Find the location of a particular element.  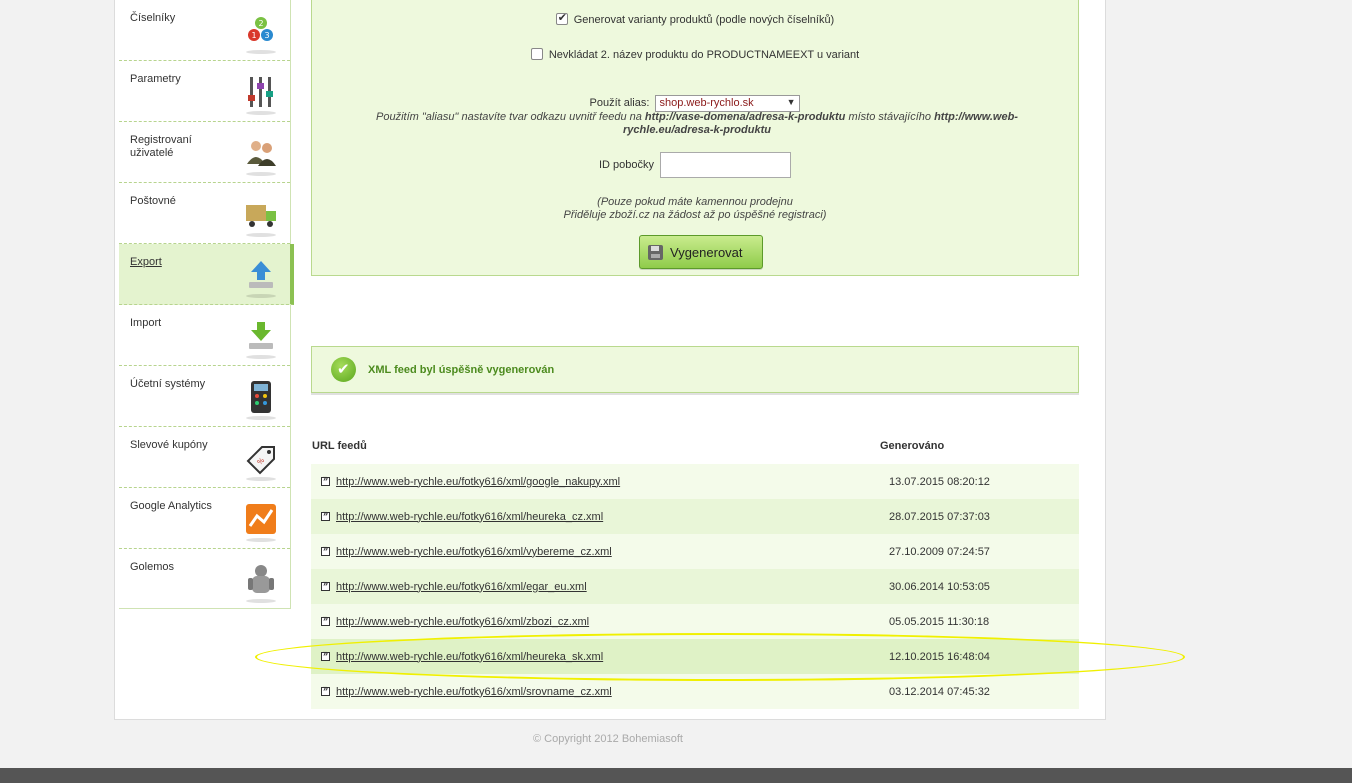

feed-generated-date: 03.12.2014 07:45:32 is located at coordinates (939, 691).